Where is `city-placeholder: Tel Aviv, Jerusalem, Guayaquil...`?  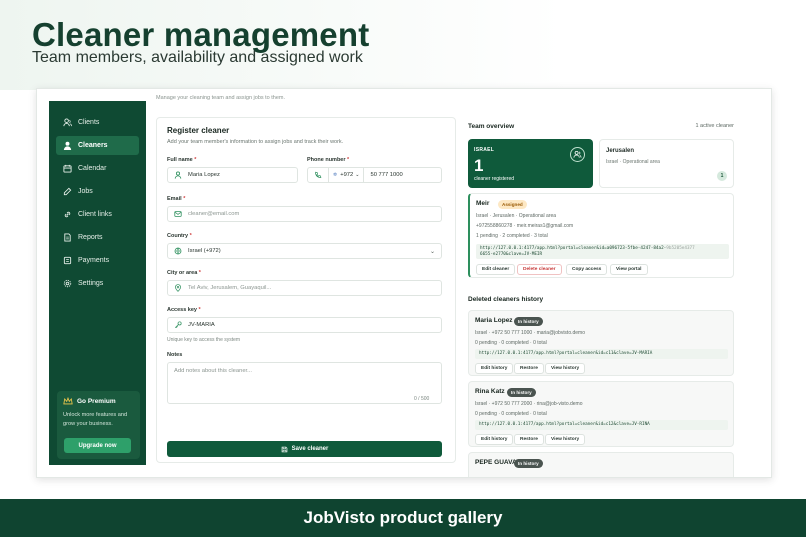 city-placeholder: Tel Aviv, Jerusalem, Guayaquil... is located at coordinates (230, 288).